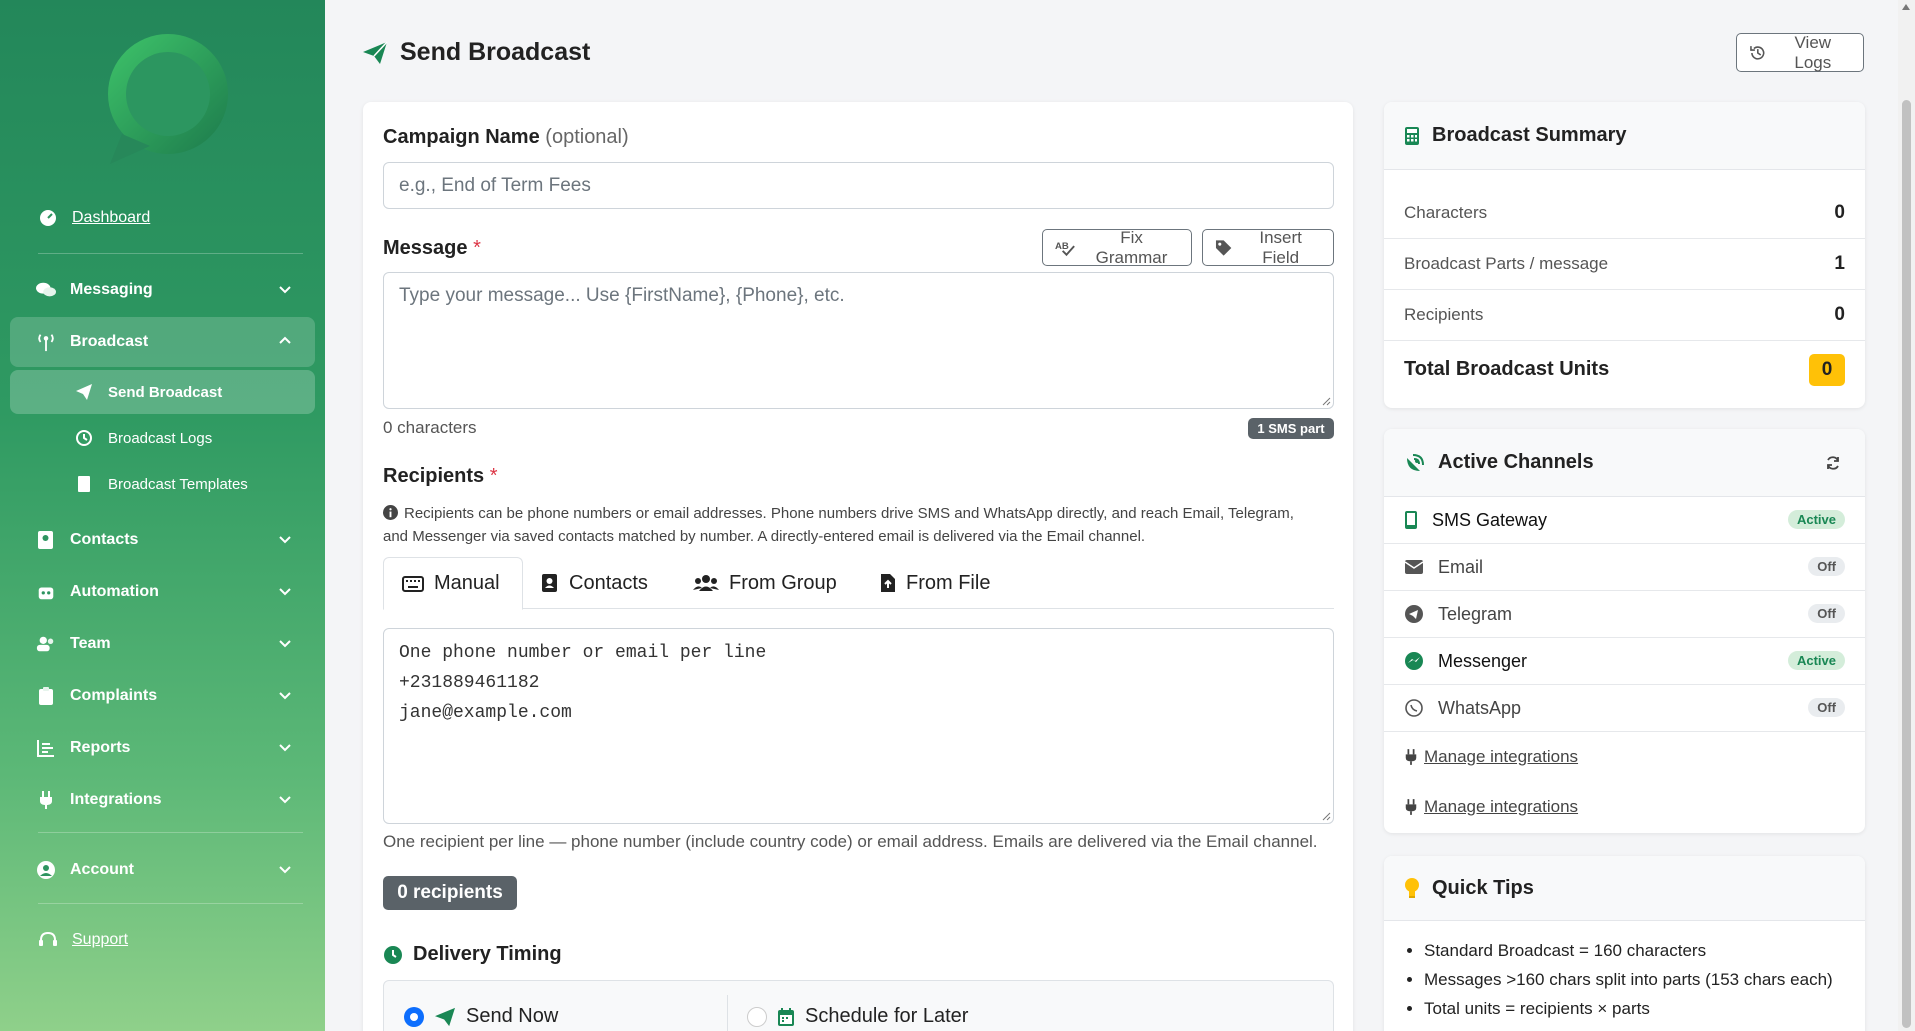 The height and width of the screenshot is (1031, 1915). I want to click on sidebar-item-broadcast-logs: Broadcast Logs, so click(162, 438).